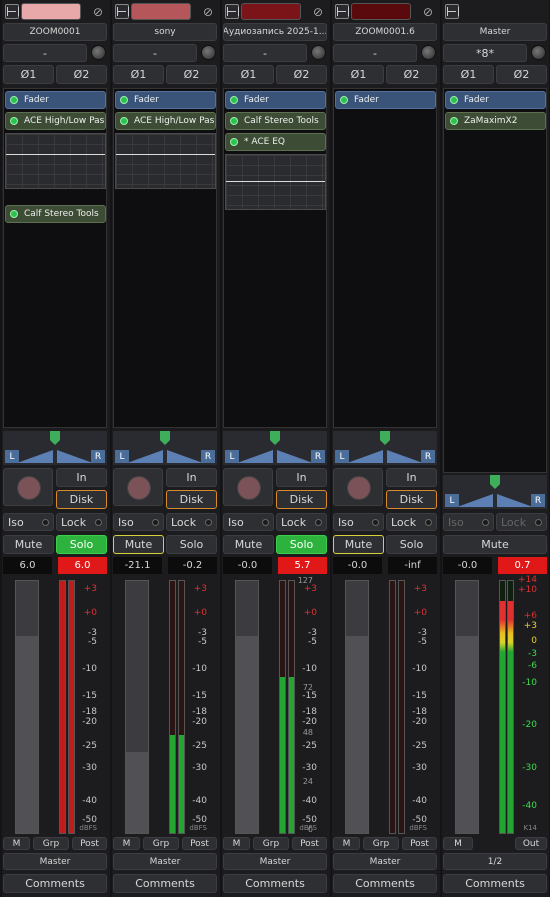 Image resolution: width=550 pixels, height=897 pixels. I want to click on track-name-button: ZOOM0001.6, so click(385, 32).